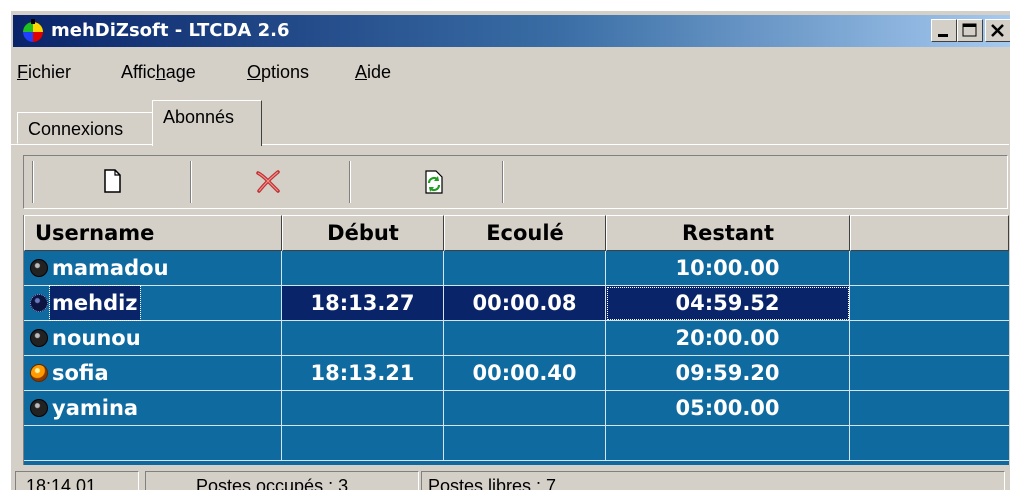 This screenshot has height=490, width=1010. Describe the element at coordinates (153, 338) in the screenshot. I see `username-cell: nounou` at that location.